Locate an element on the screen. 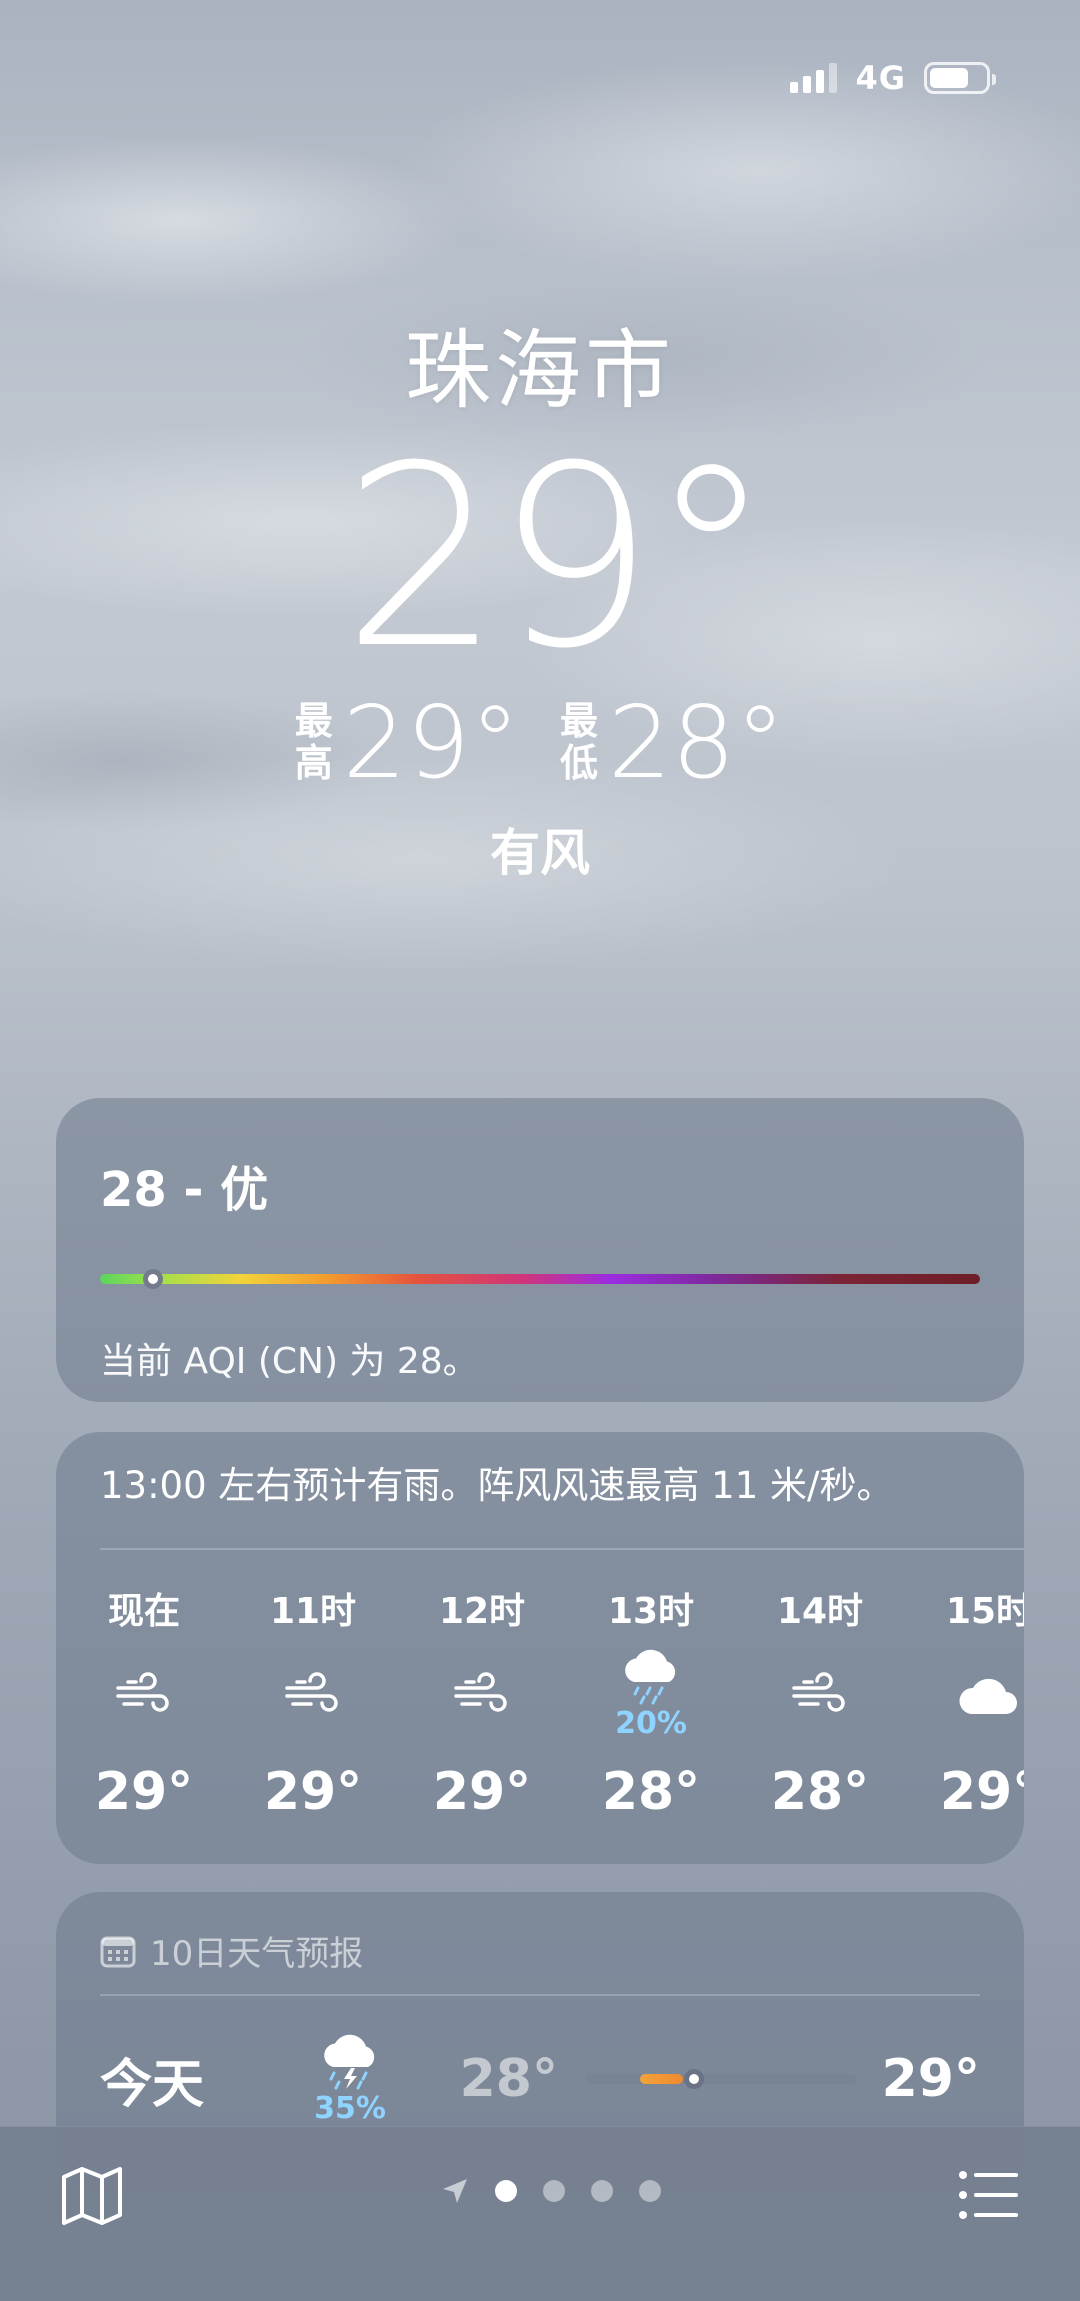  label-char: 高 is located at coordinates (313, 763).